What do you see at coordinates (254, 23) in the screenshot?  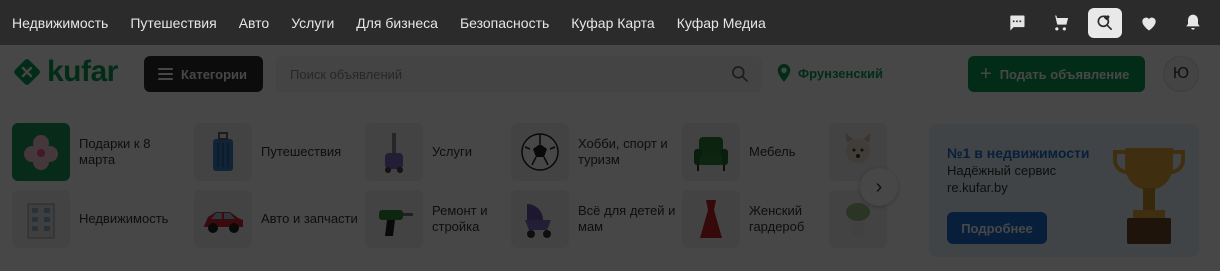 I see `topnav-link-auto: Авто` at bounding box center [254, 23].